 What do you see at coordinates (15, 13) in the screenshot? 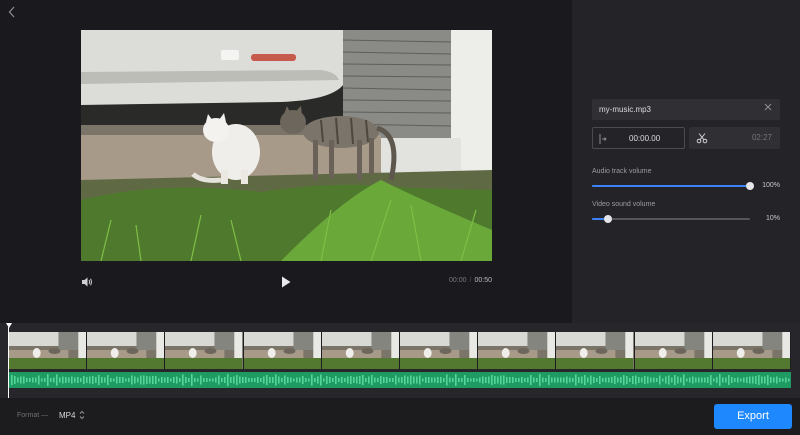
I see `back-chevron-icon` at bounding box center [15, 13].